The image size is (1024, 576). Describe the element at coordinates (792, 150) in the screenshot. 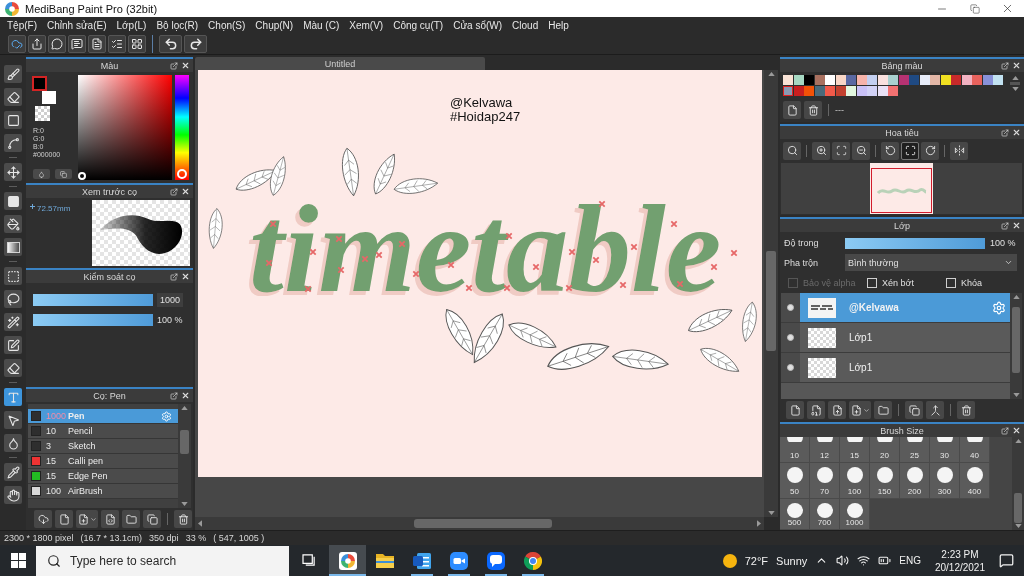

I see `actual-size-button` at that location.